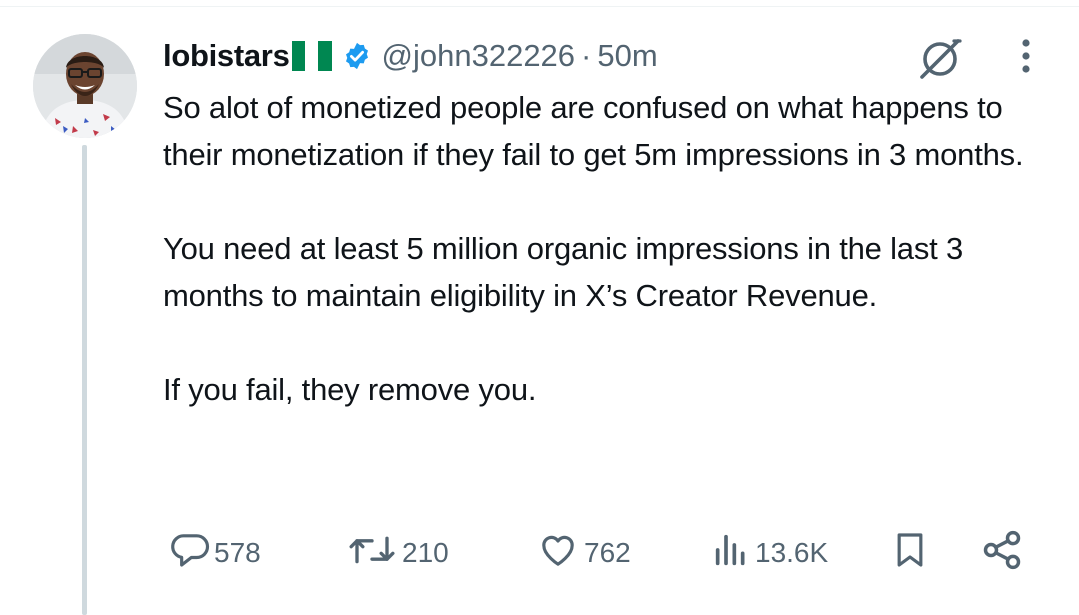 This screenshot has height=615, width=1079. What do you see at coordinates (479, 56) in the screenshot?
I see `author-handle: @john322226` at bounding box center [479, 56].